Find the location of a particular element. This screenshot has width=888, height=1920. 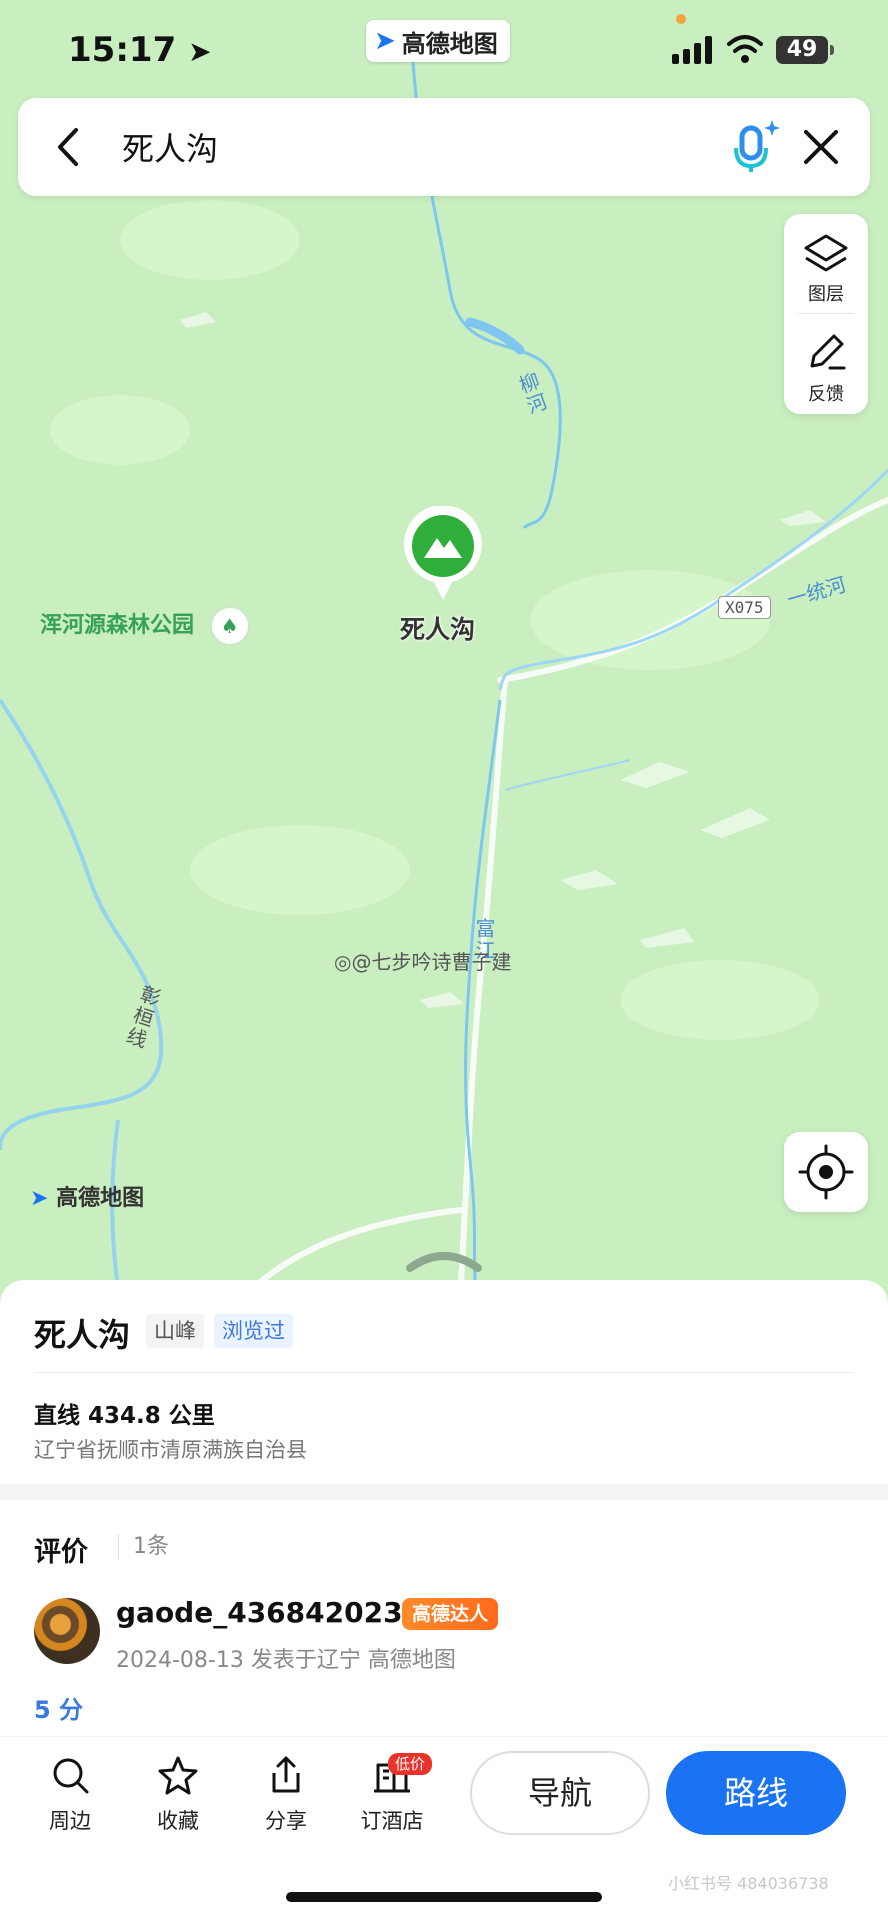

search-icon is located at coordinates (71, 1776).